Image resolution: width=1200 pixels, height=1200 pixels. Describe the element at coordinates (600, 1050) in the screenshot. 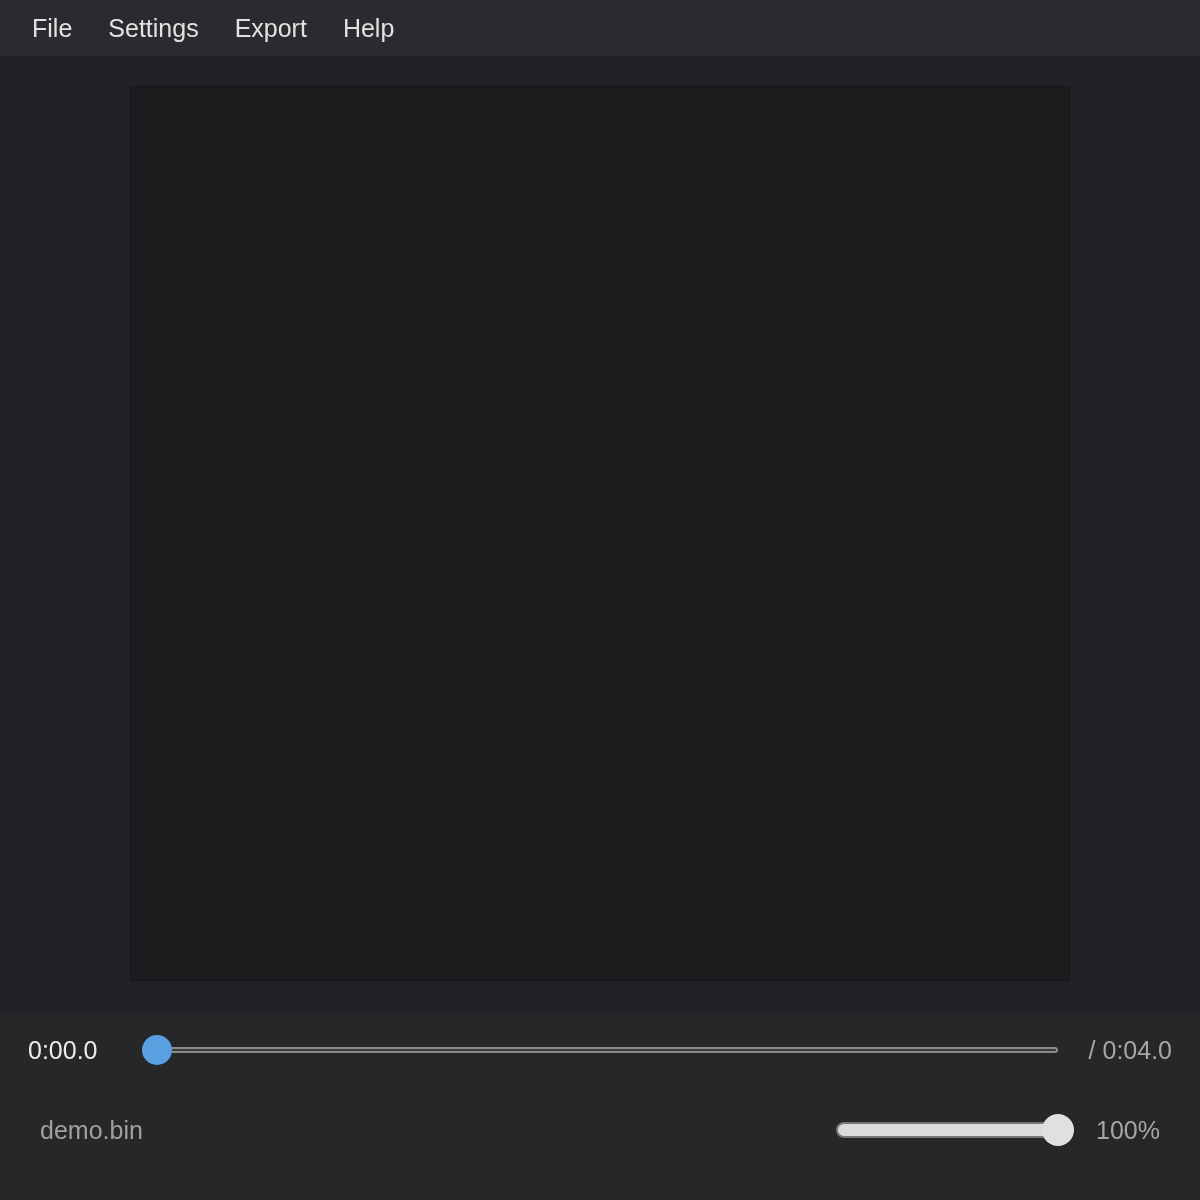

I see `seek-slider` at that location.